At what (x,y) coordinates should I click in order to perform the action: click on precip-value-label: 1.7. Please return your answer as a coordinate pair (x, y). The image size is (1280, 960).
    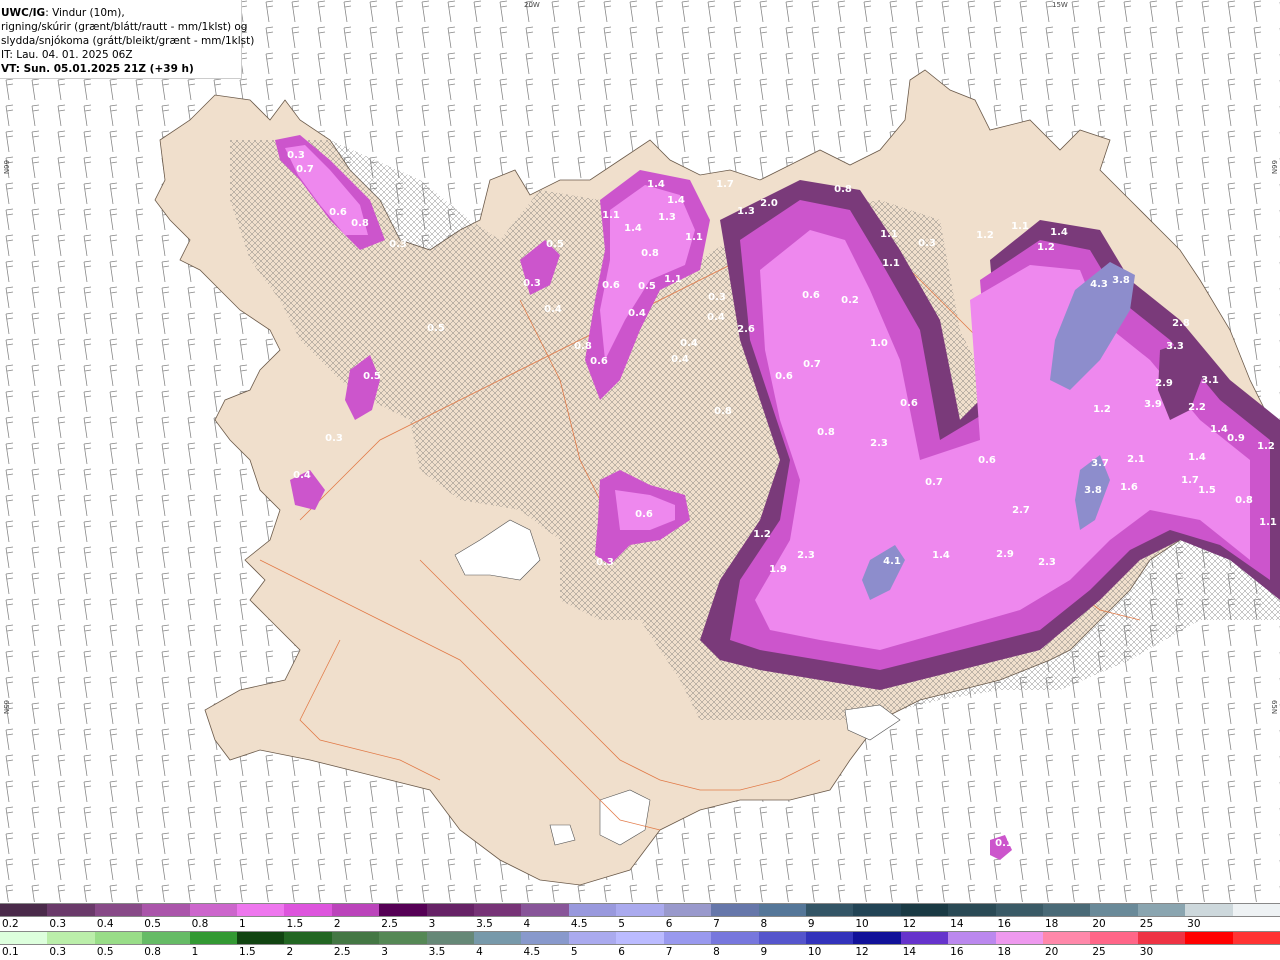
    Looking at the image, I should click on (725, 184).